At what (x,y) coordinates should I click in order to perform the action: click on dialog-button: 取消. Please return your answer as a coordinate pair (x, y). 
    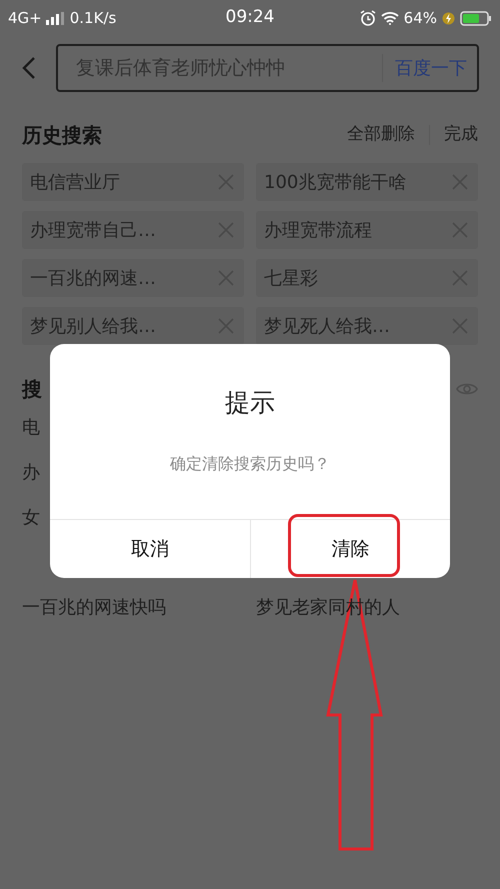
    Looking at the image, I should click on (150, 549).